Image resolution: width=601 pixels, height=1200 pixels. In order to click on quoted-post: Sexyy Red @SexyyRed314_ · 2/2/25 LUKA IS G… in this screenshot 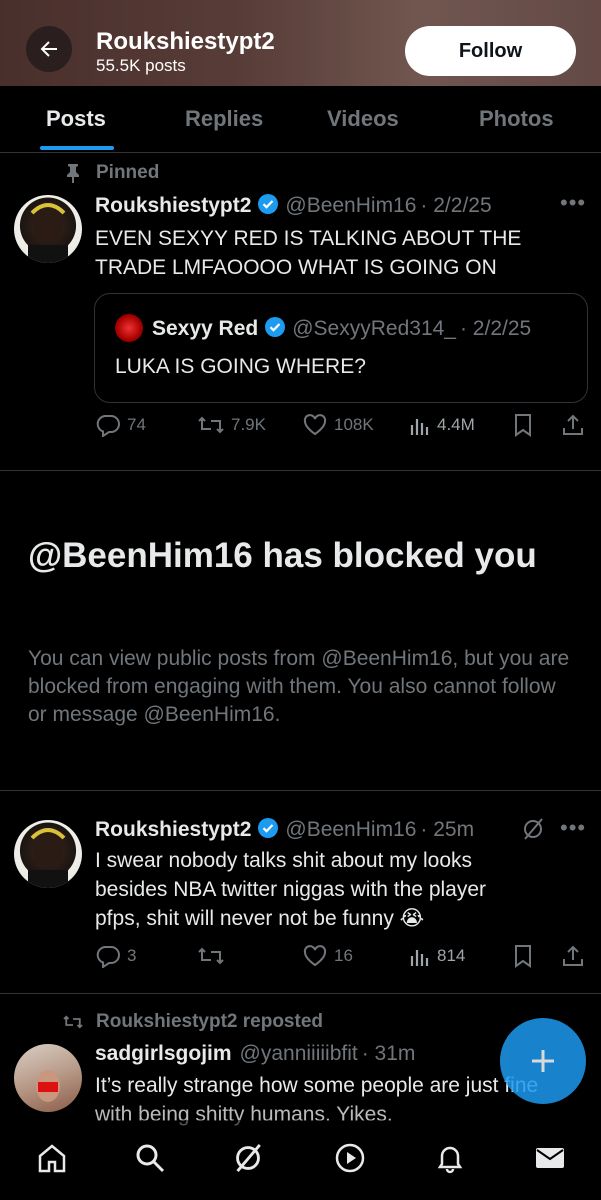, I will do `click(341, 348)`.